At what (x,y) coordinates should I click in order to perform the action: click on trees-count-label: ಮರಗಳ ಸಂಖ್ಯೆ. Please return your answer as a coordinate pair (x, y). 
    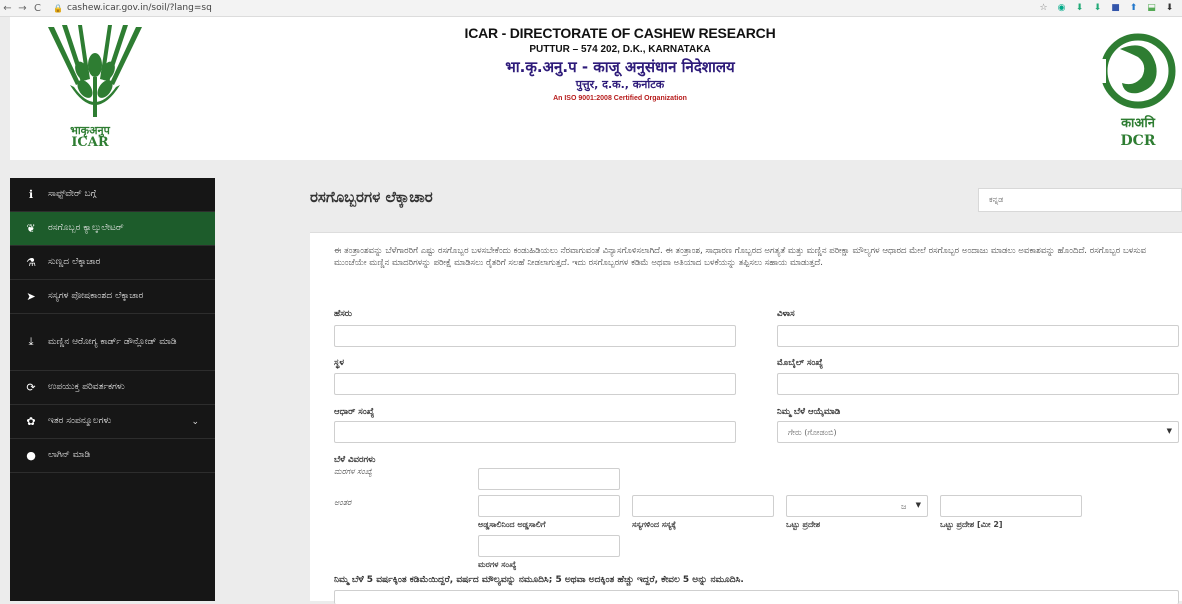
    Looking at the image, I should click on (353, 471).